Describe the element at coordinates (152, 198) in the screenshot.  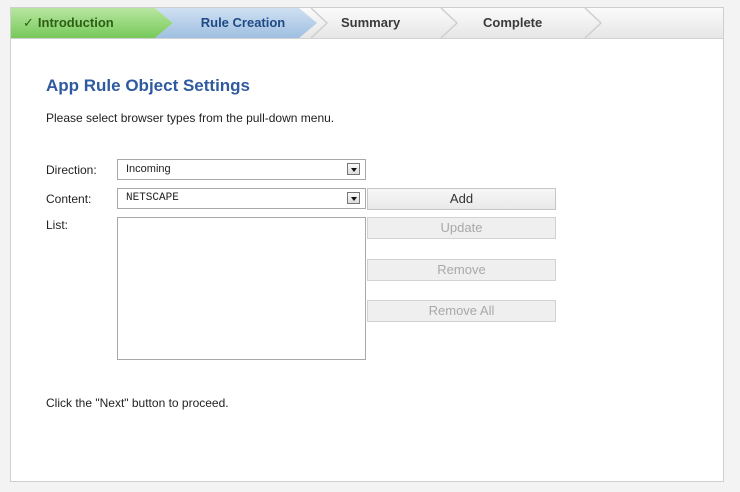
I see `content-value: NETSCAPE` at that location.